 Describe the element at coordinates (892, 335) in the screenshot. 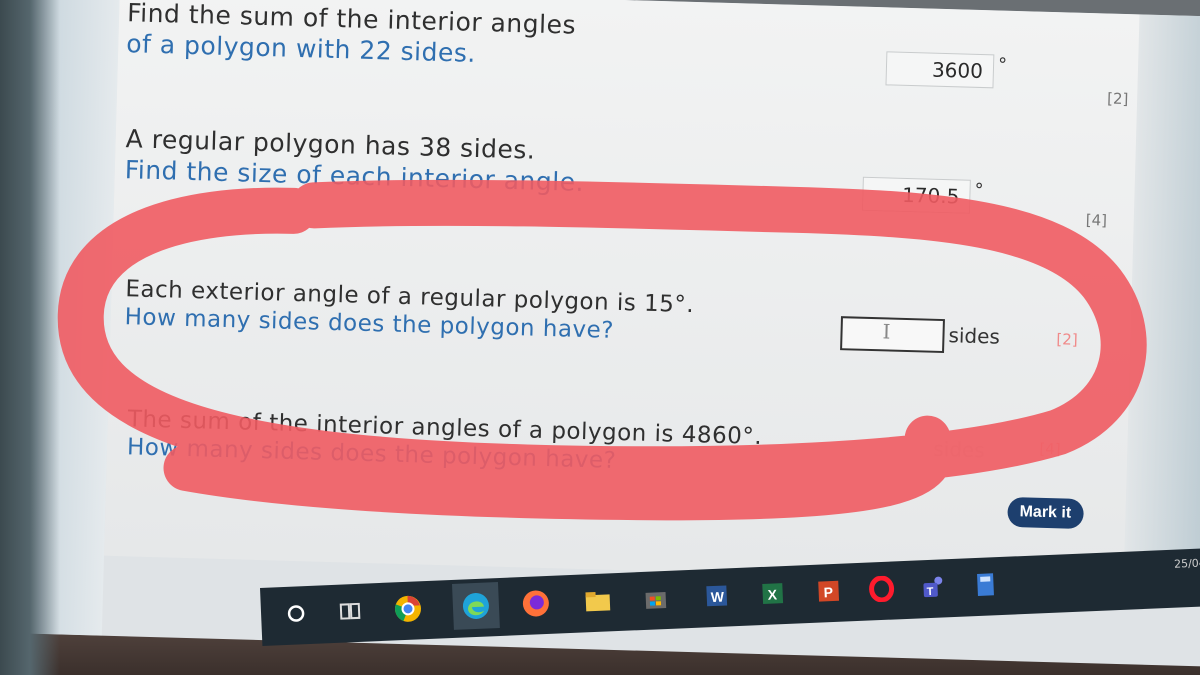

I see `question-3-answer-input` at that location.